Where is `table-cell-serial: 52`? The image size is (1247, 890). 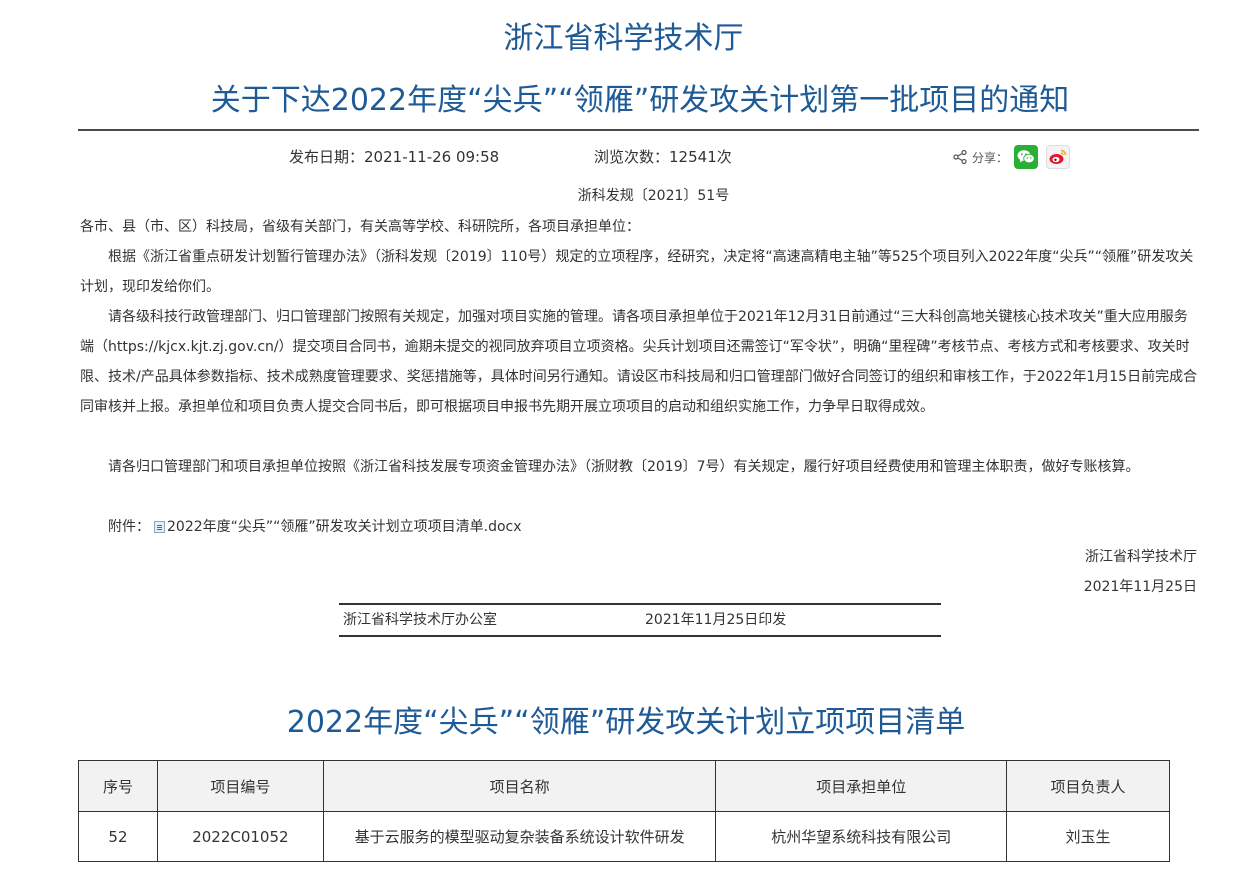
table-cell-serial: 52 is located at coordinates (118, 836).